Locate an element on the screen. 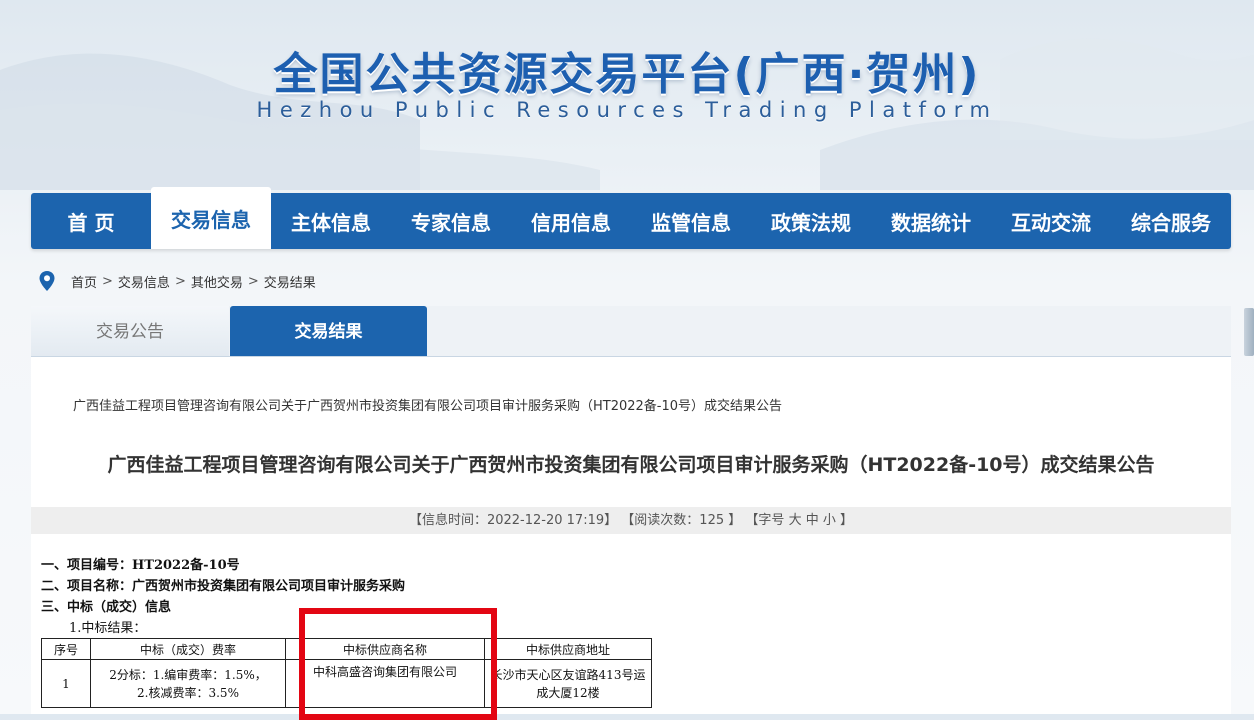  location-pin-icon is located at coordinates (47, 281).